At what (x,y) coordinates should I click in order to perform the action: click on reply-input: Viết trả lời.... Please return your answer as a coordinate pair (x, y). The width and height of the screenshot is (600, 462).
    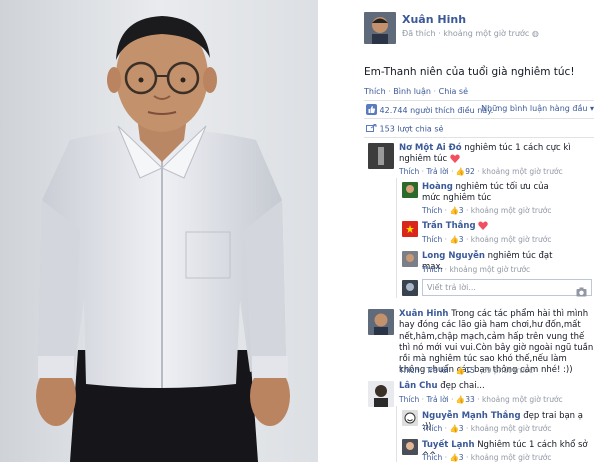
    Looking at the image, I should click on (507, 288).